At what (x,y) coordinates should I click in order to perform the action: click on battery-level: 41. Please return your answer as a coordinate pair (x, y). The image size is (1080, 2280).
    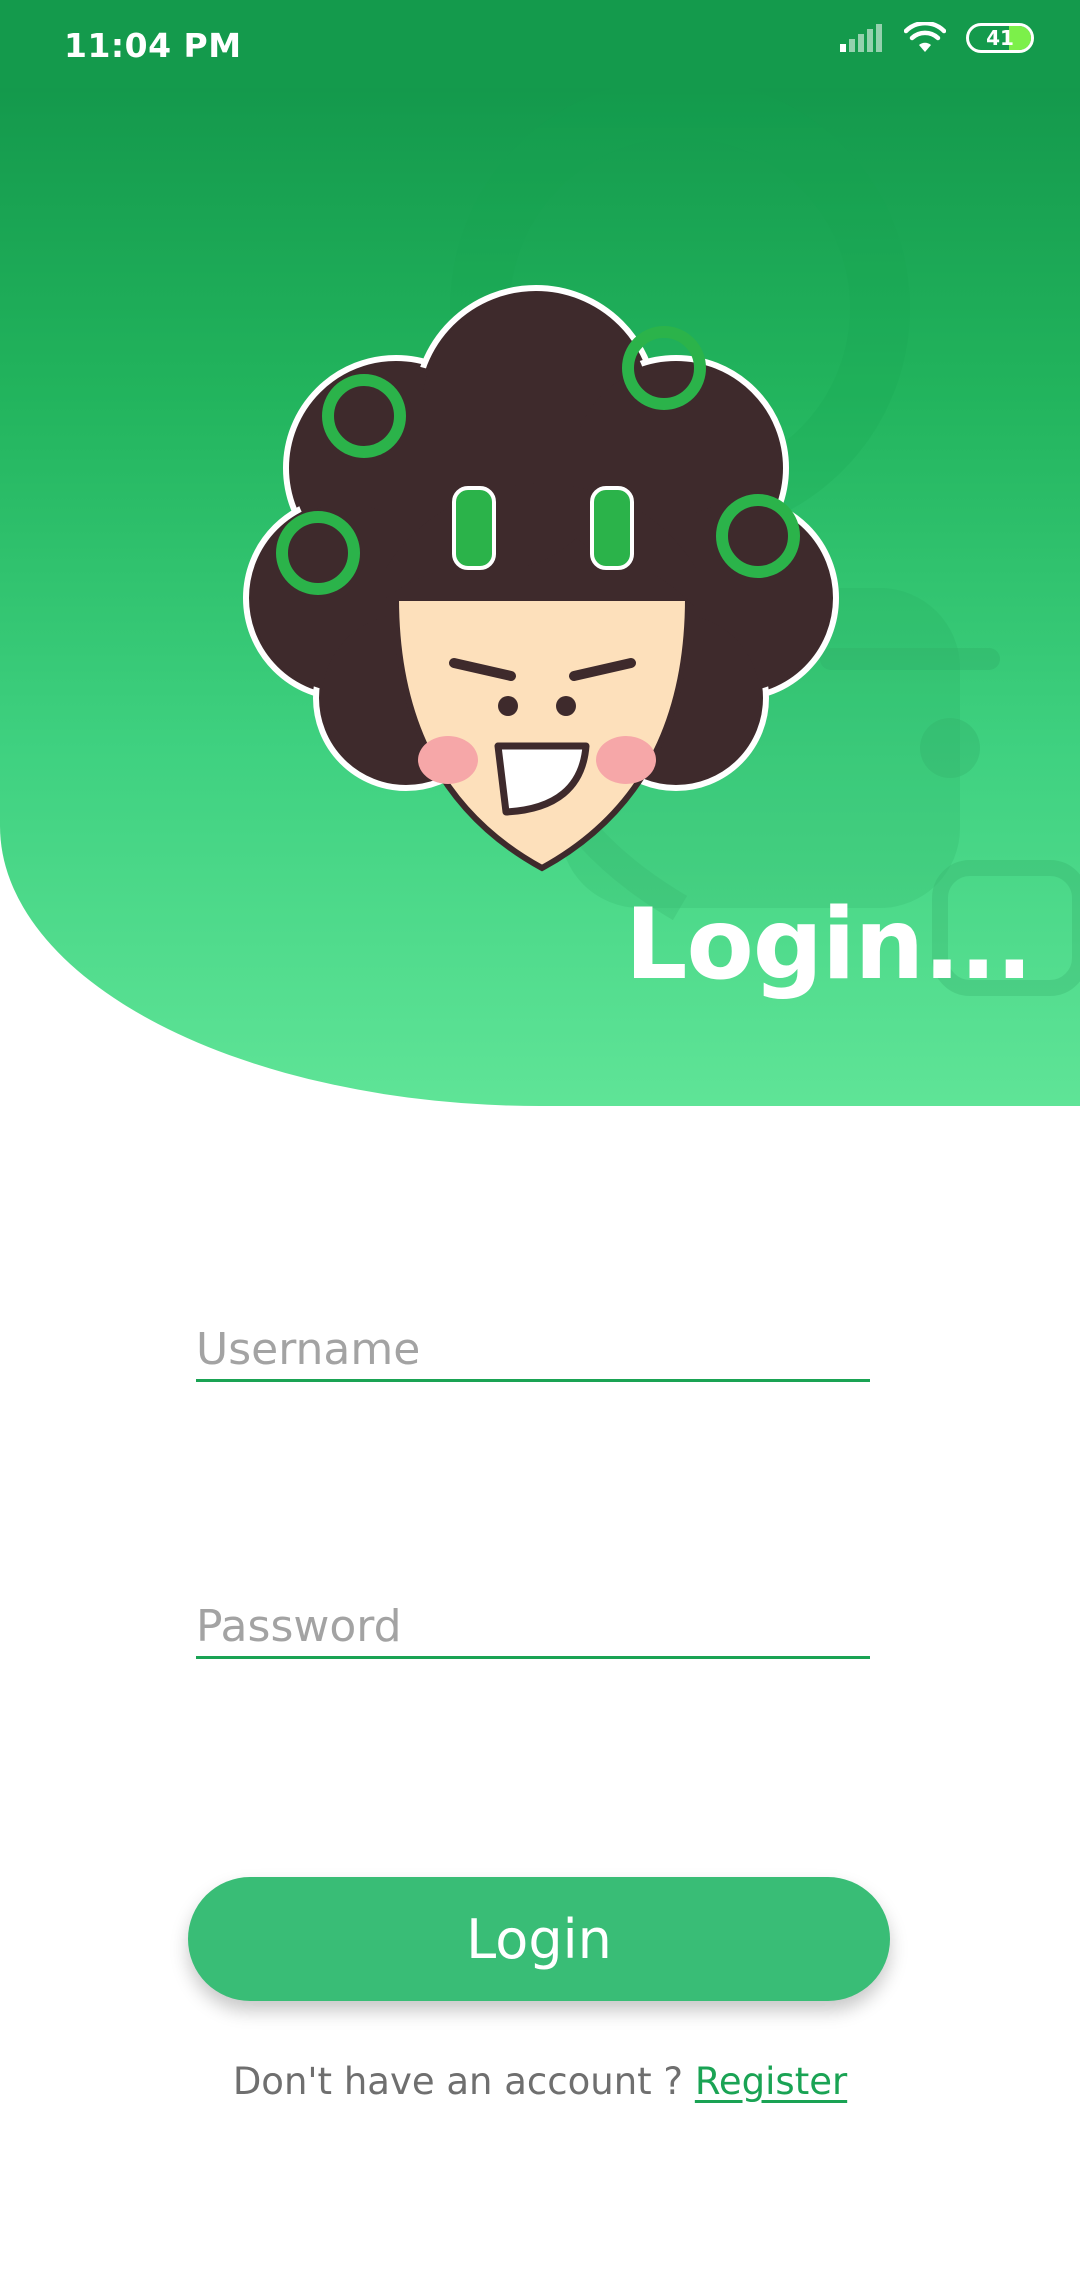
    Looking at the image, I should click on (1000, 38).